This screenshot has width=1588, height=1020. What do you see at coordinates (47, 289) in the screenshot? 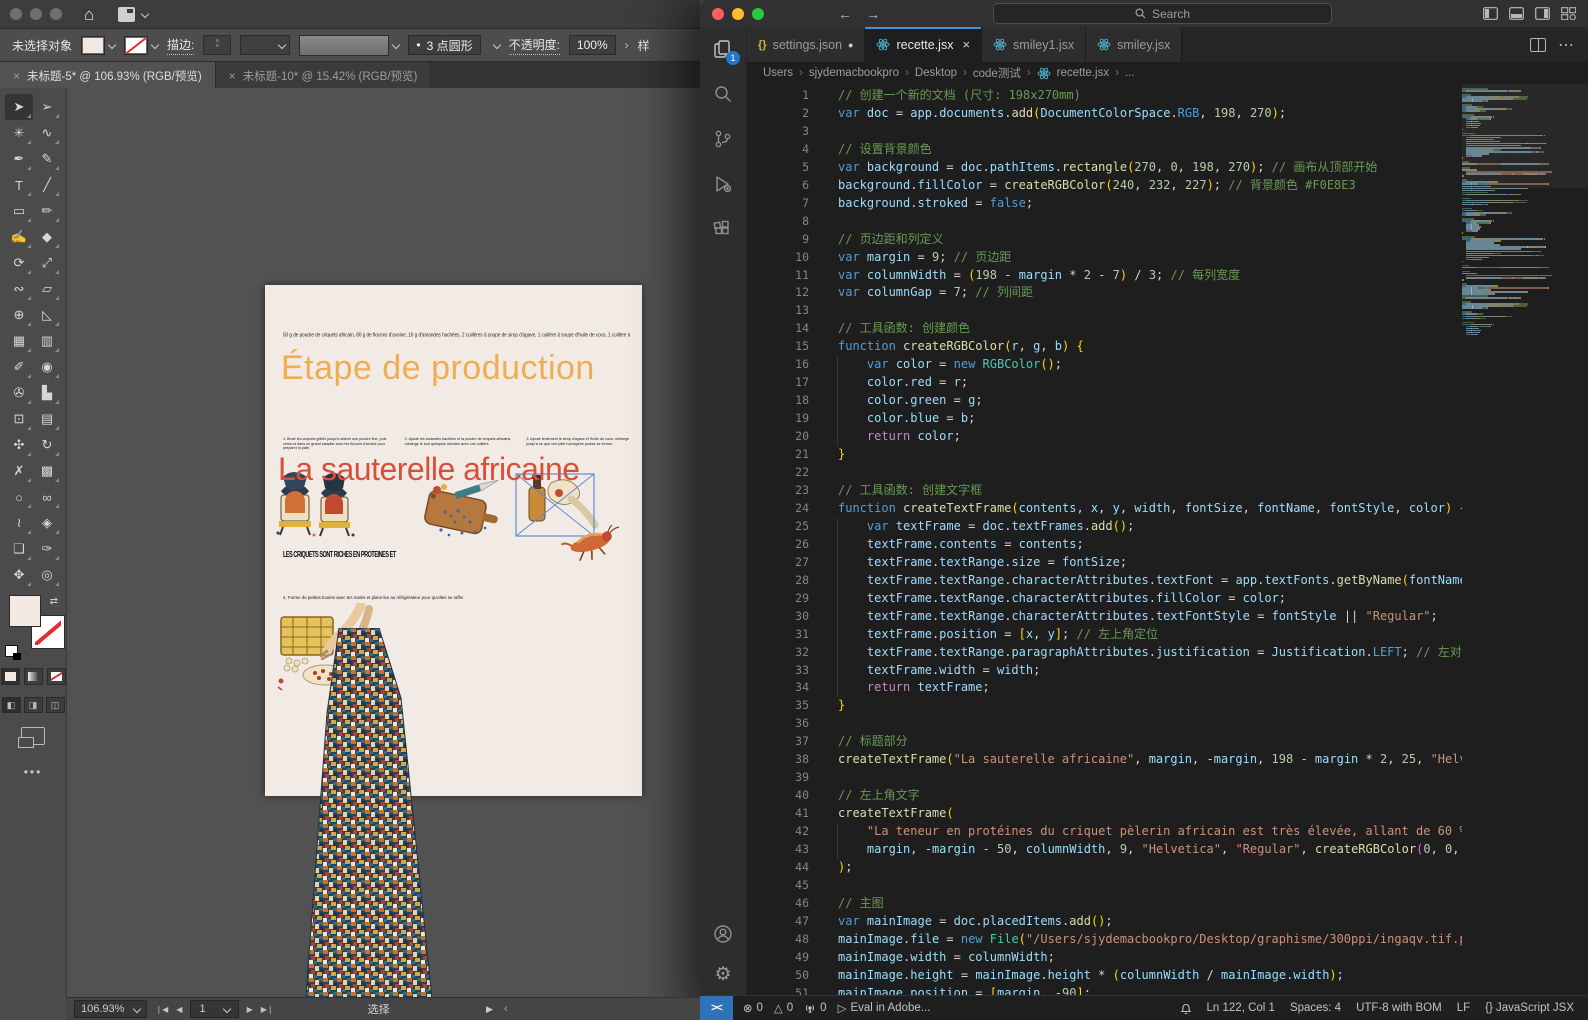
I see `free-transform-tool: ▱` at bounding box center [47, 289].